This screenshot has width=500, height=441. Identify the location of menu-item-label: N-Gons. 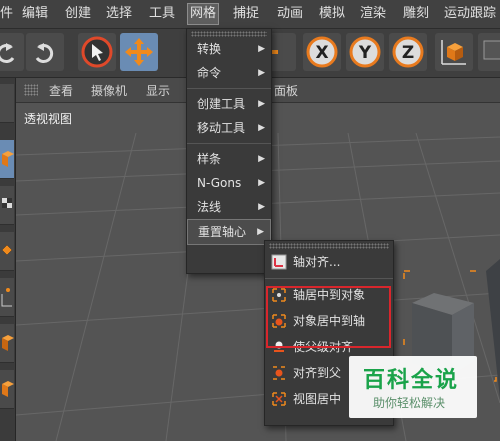
(219, 183).